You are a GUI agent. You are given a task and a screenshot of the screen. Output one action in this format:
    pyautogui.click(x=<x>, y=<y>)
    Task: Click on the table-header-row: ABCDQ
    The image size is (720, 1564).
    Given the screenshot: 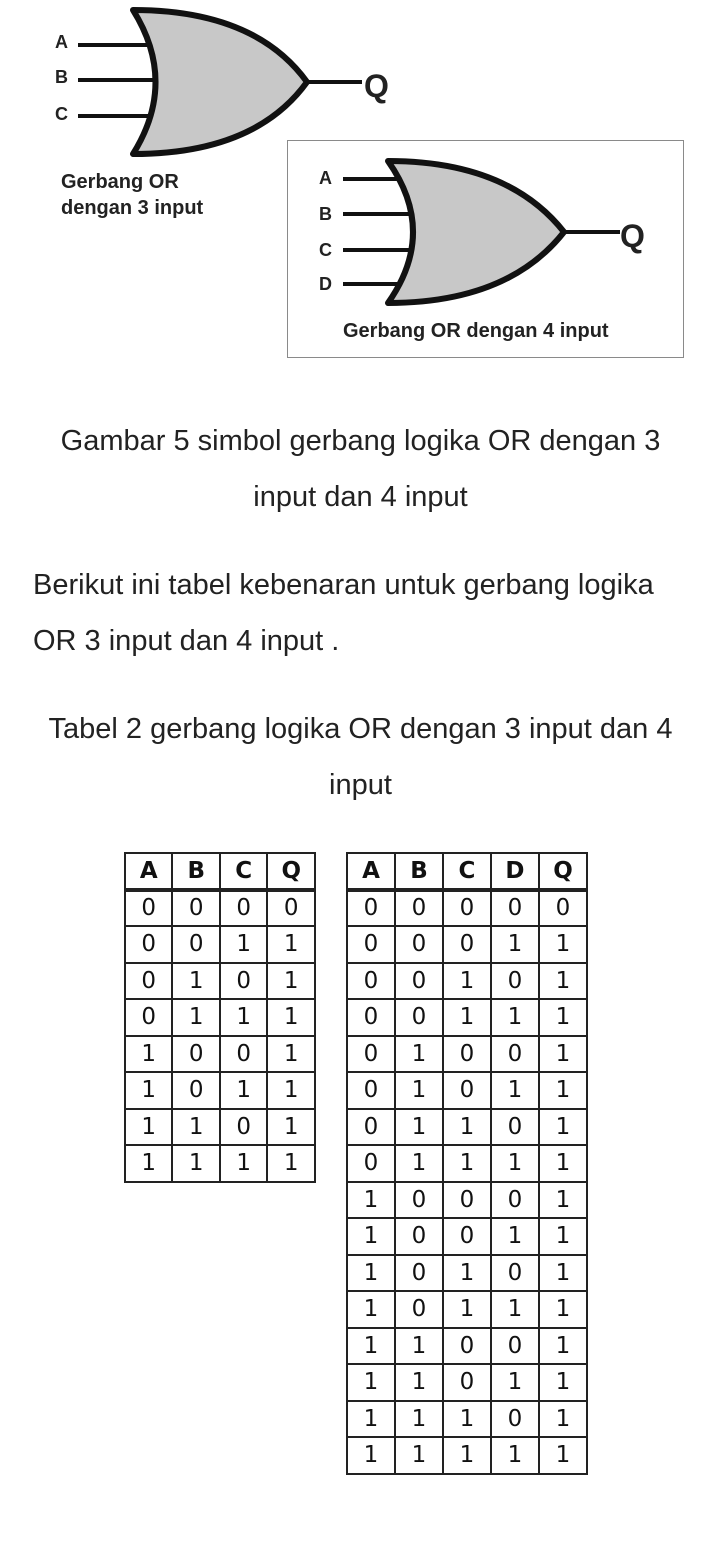 What is the action you would take?
    pyautogui.click(x=467, y=871)
    